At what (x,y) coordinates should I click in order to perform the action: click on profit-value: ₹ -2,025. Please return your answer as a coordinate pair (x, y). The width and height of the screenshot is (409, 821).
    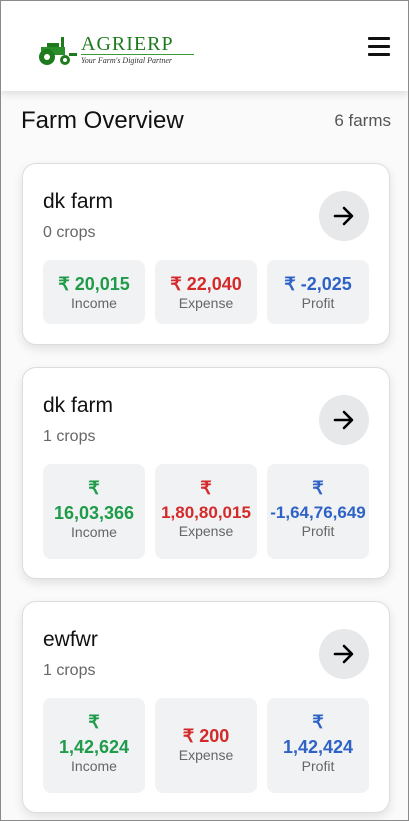
    Looking at the image, I should click on (318, 284).